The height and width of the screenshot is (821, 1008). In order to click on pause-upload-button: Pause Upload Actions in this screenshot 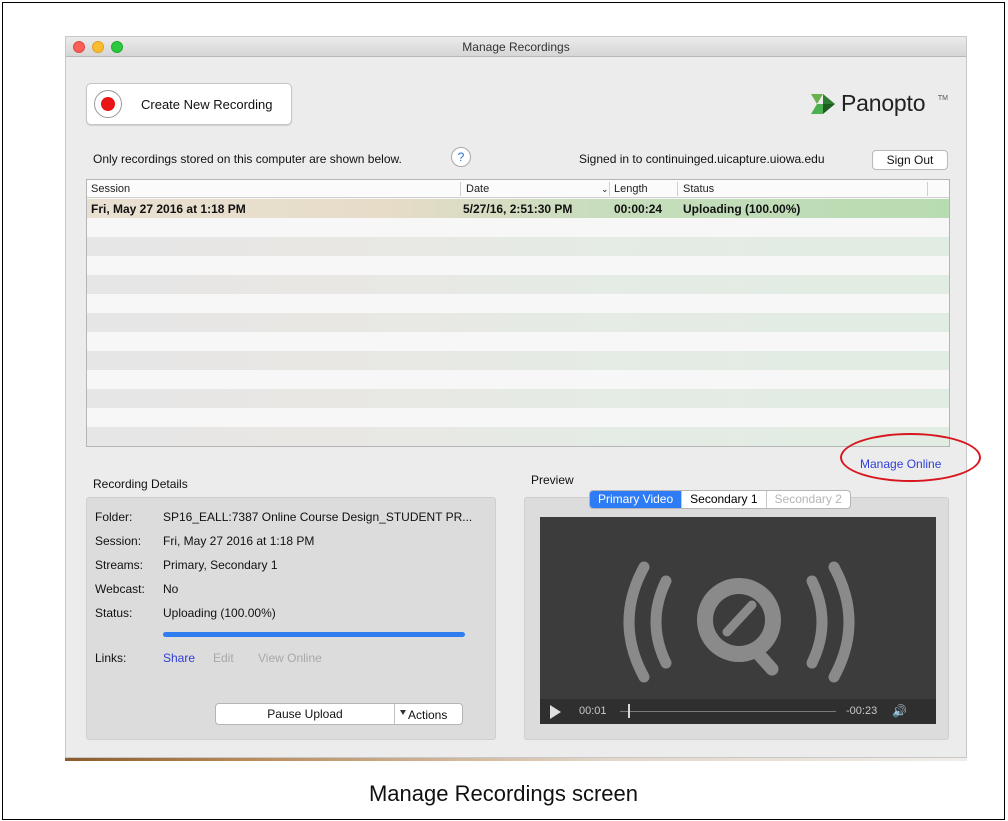, I will do `click(339, 714)`.